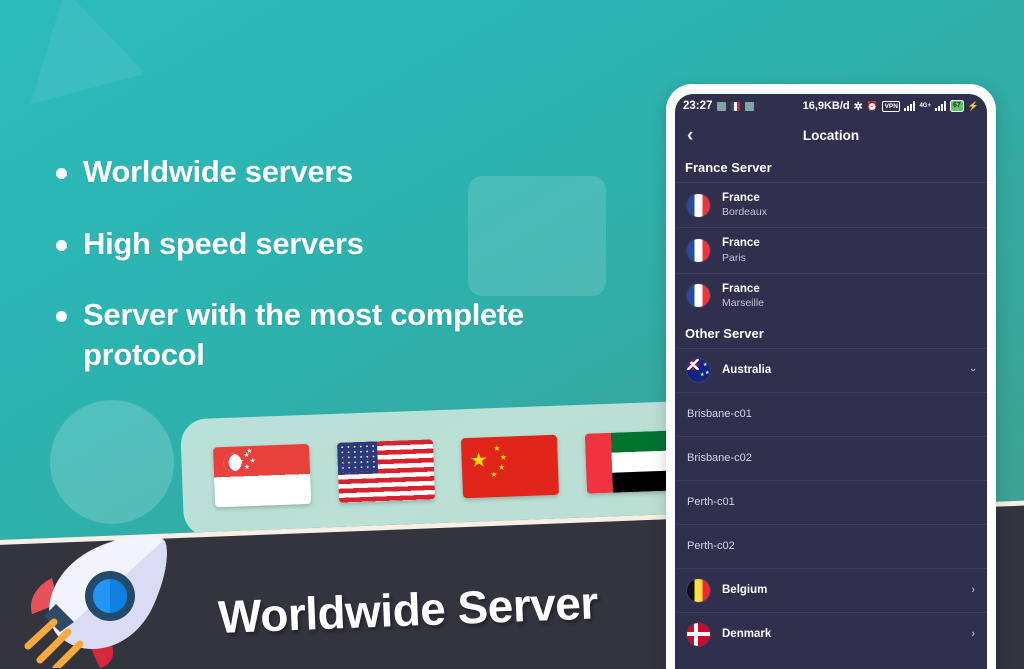  Describe the element at coordinates (872, 105) in the screenshot. I see `alarm-icon: ⏰` at that location.